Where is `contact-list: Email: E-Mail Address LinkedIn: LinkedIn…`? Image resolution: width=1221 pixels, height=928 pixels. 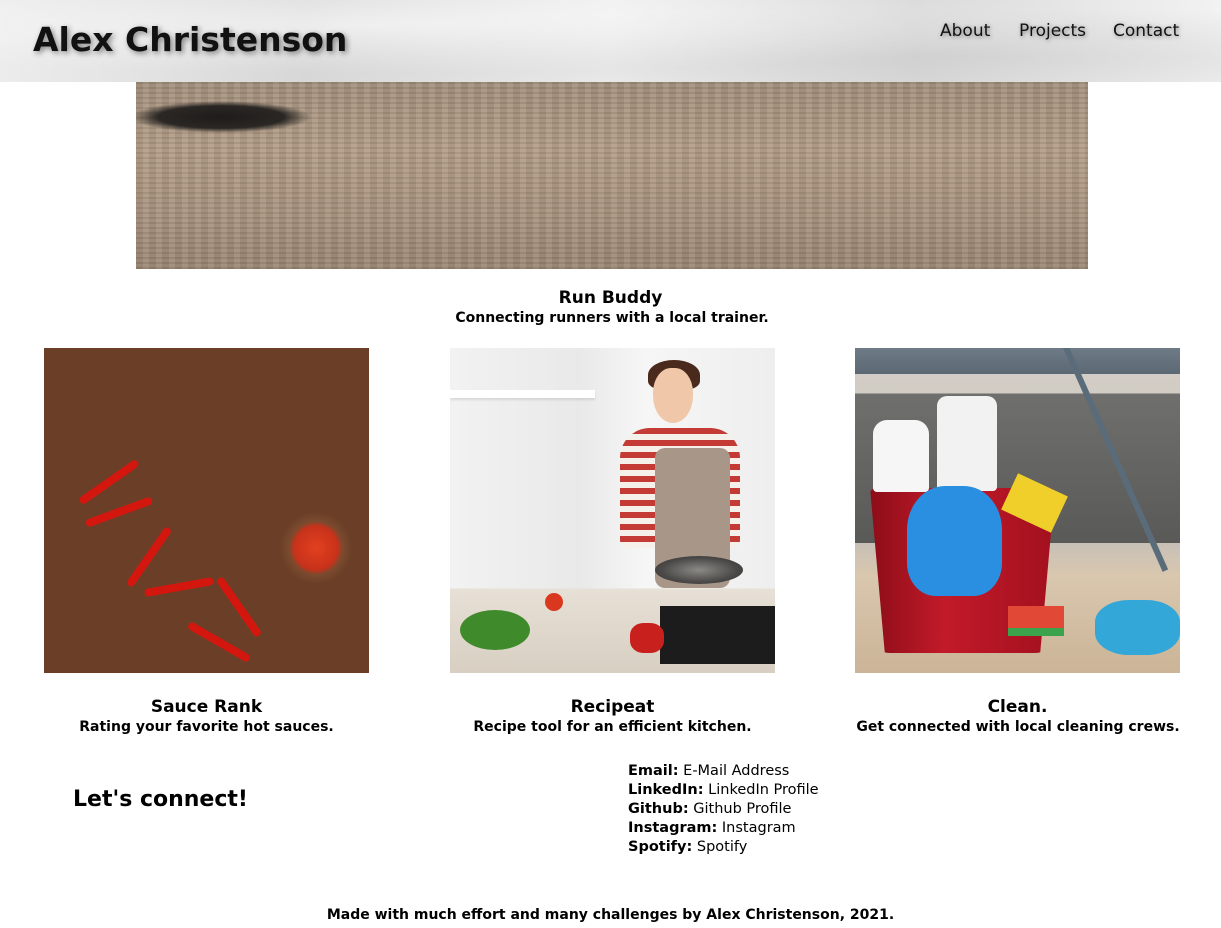 contact-list: Email: E-Mail Address LinkedIn: LinkedIn… is located at coordinates (723, 809).